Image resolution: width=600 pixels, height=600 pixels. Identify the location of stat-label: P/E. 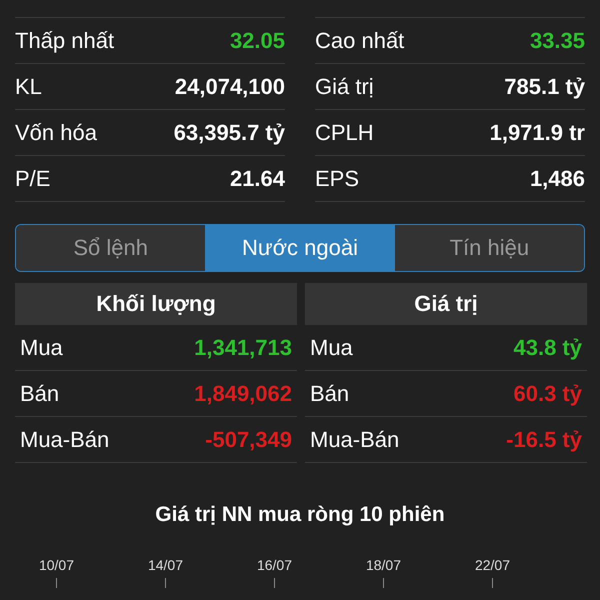
(32, 179).